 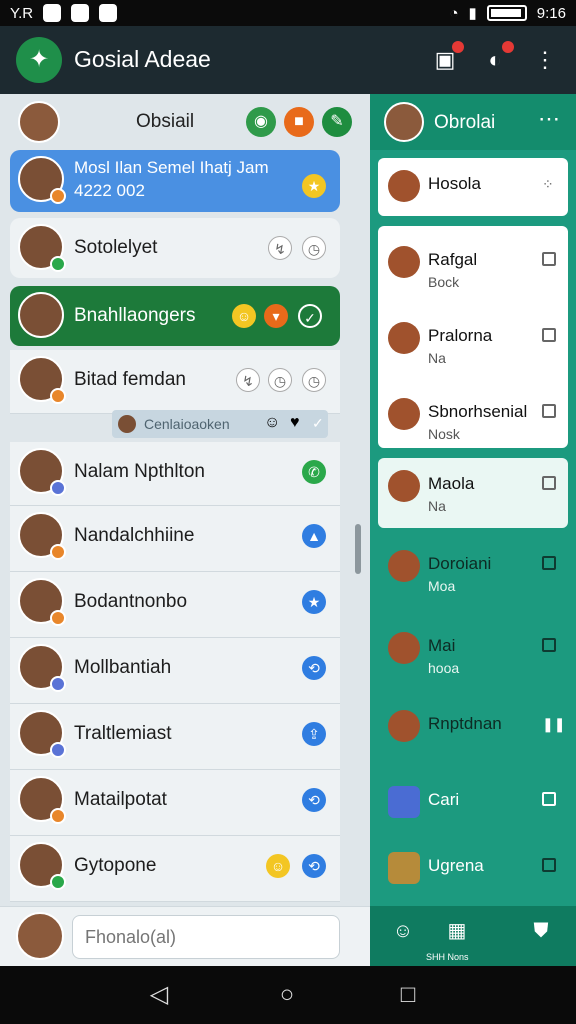 I want to click on status-bar: Y.R ◔ ▮ 9:16, so click(x=288, y=13).